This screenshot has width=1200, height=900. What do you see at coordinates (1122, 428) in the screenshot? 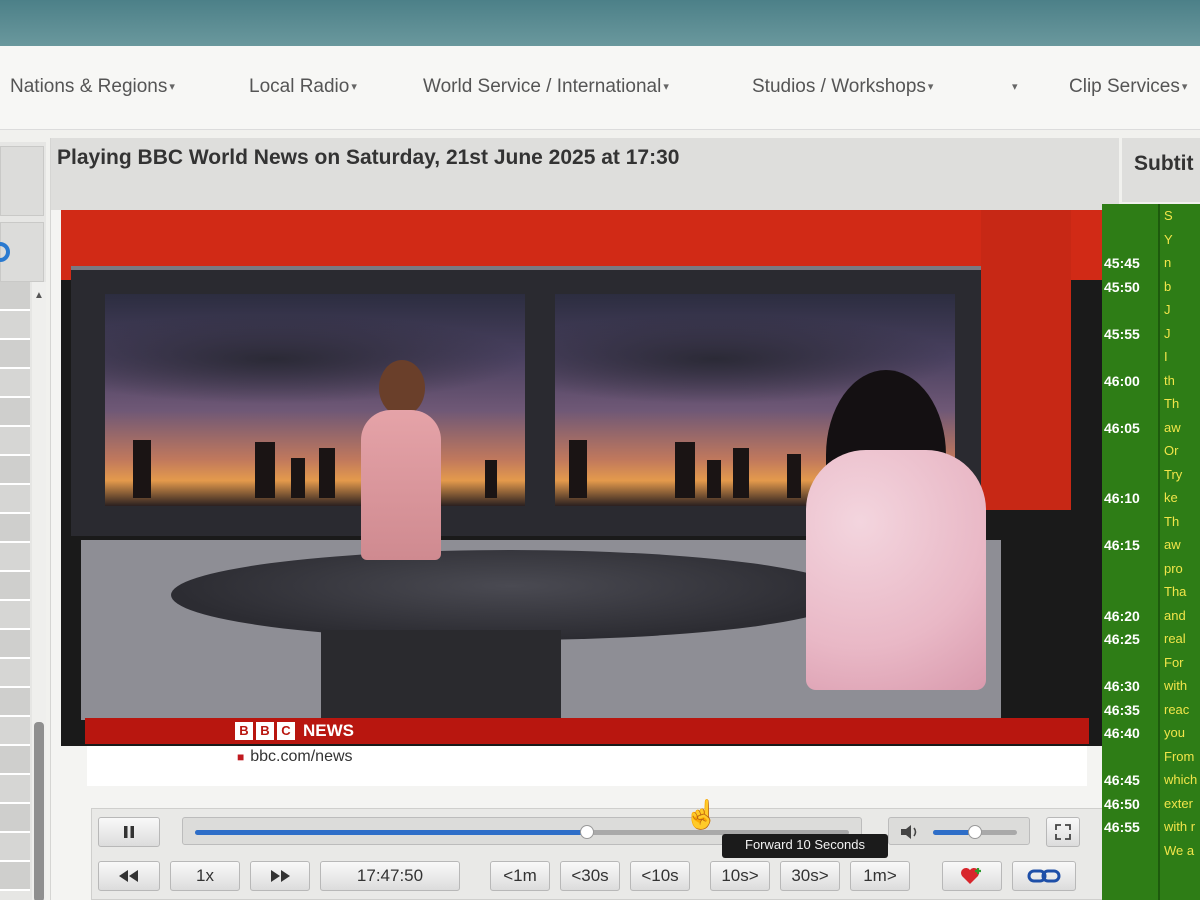
I see `subtitle-timestamp: 46:05` at bounding box center [1122, 428].